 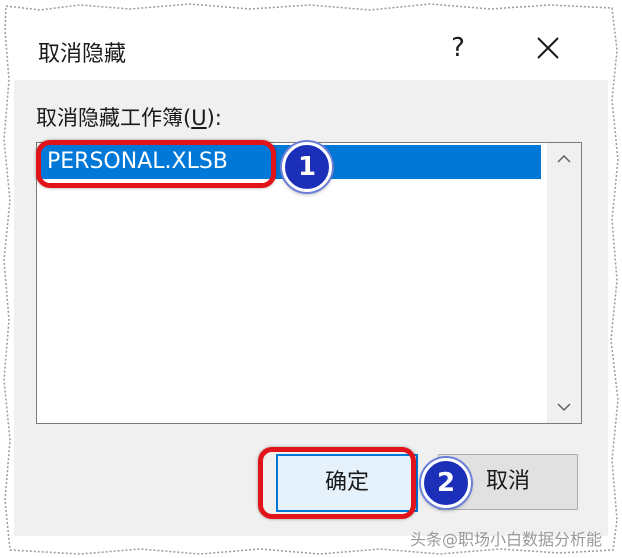 I want to click on watermark-text: 头条@职场小白数据分析能, so click(x=506, y=539).